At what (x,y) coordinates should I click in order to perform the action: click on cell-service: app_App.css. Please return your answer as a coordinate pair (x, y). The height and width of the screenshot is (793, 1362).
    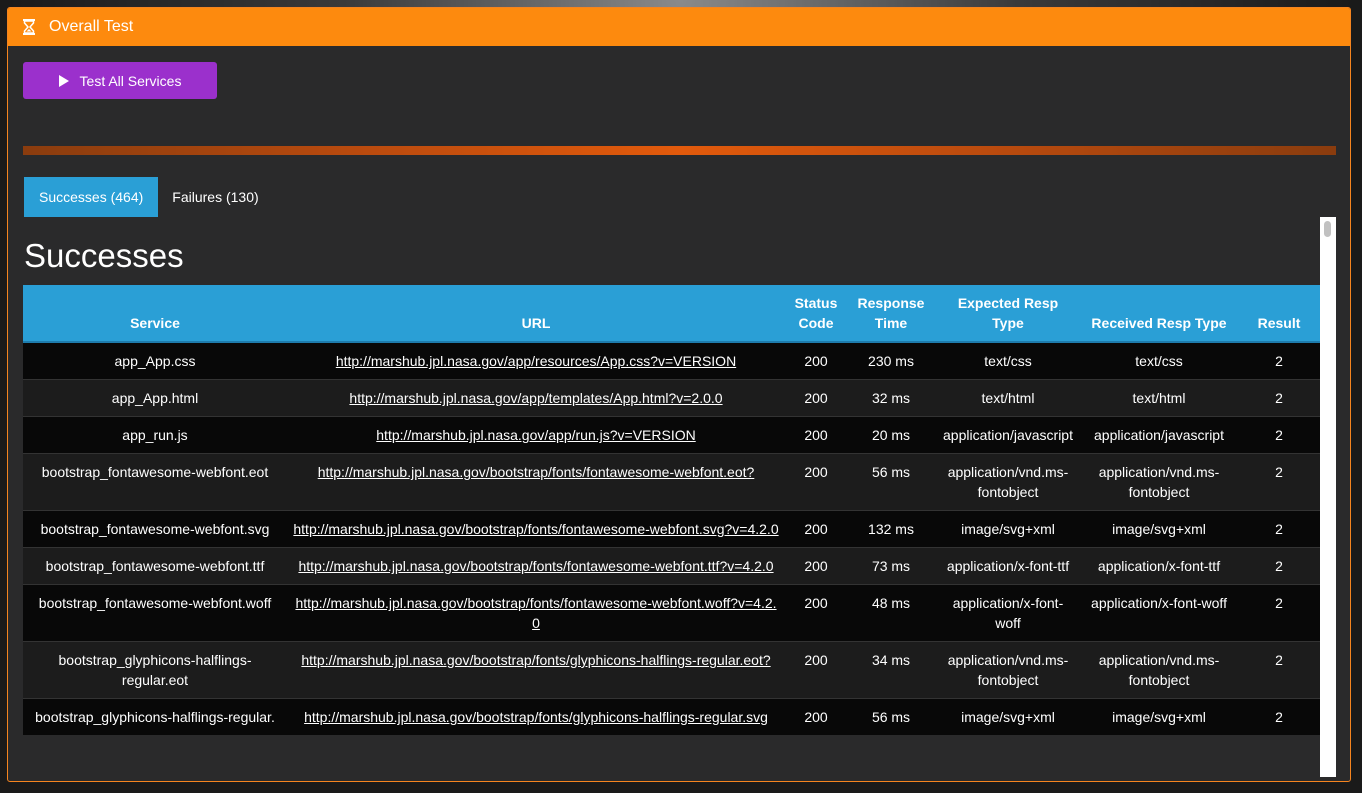
    Looking at the image, I should click on (155, 360).